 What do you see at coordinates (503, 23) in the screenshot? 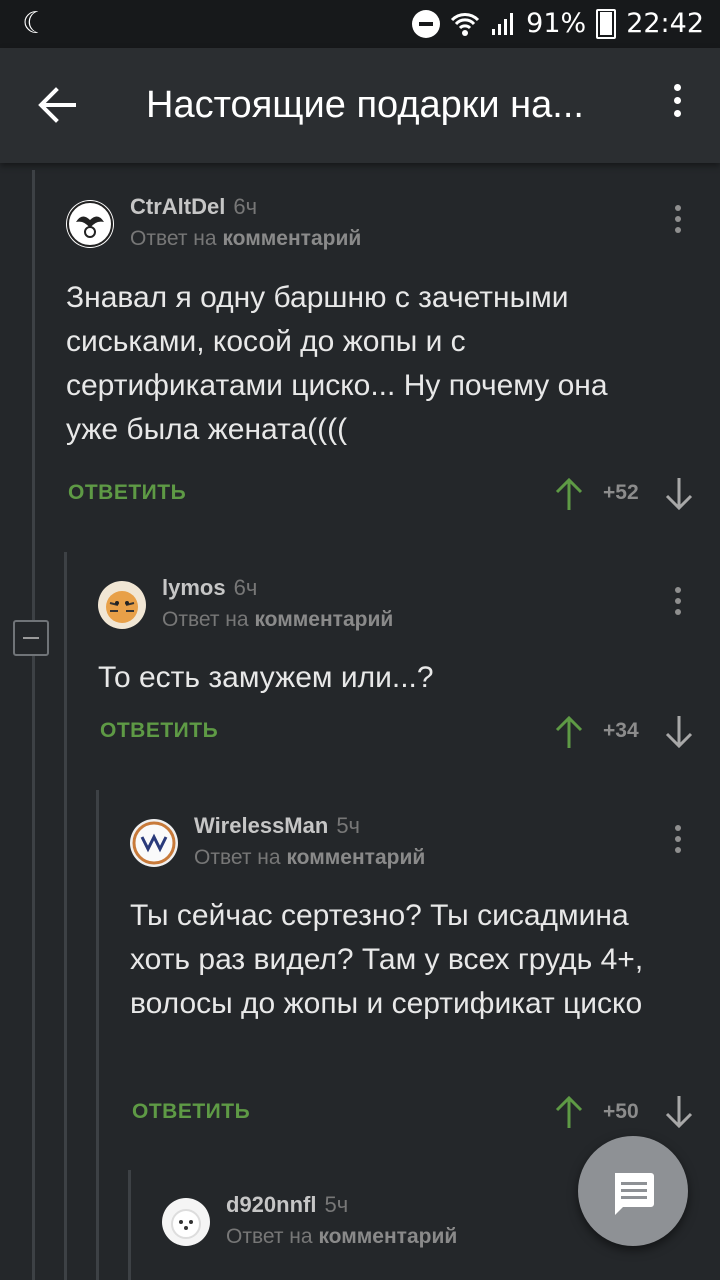
I see `signal-icon` at bounding box center [503, 23].